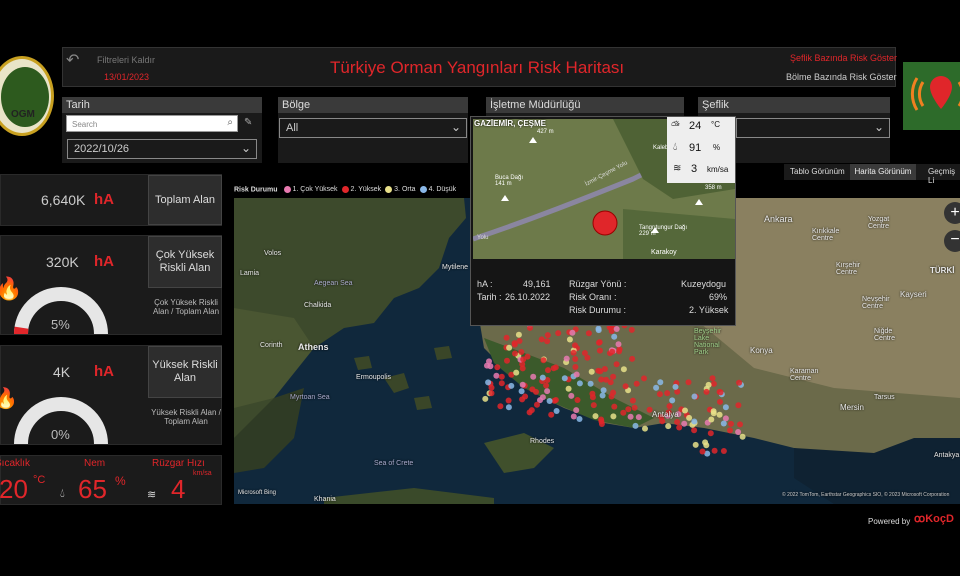  Describe the element at coordinates (152, 123) in the screenshot. I see `search-input: Search ⌕` at that location.